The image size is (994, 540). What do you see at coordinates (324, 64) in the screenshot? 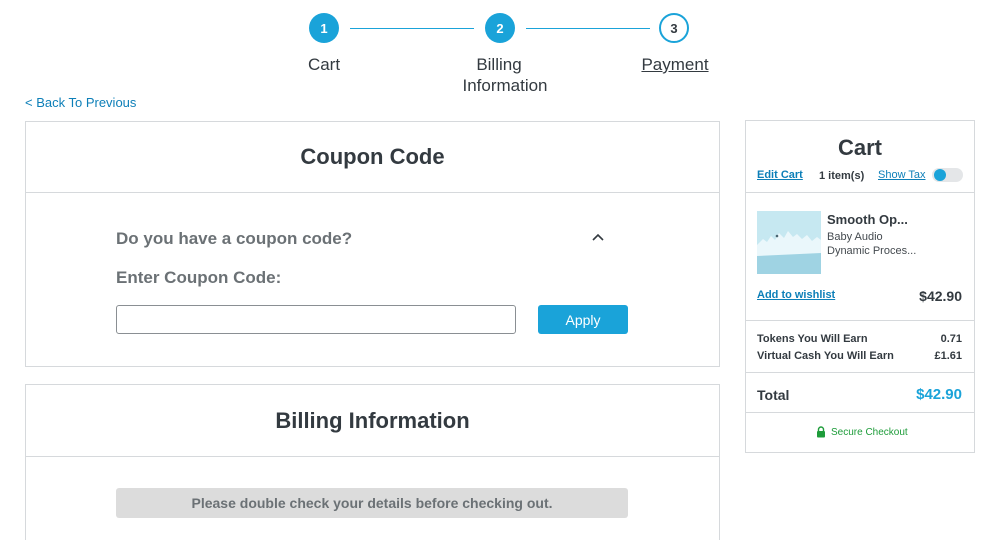
I see `step-1-label: Cart` at bounding box center [324, 64].